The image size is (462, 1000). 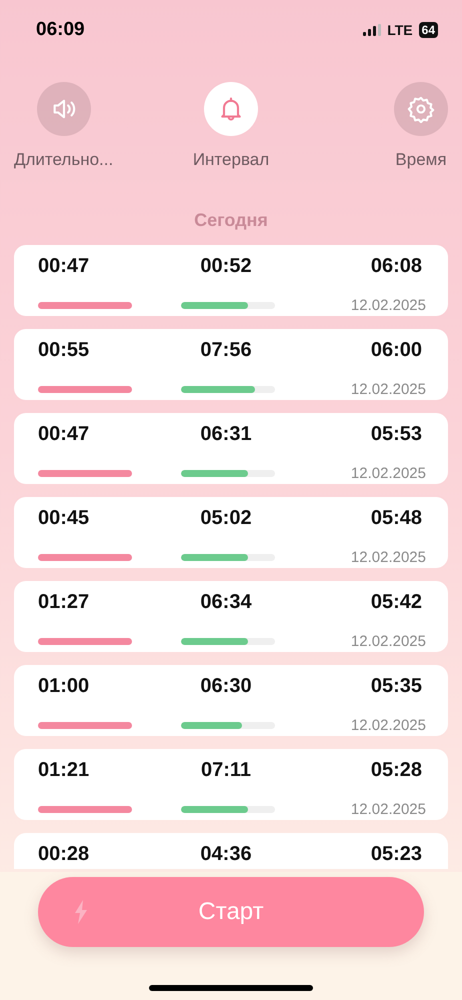 What do you see at coordinates (231, 364) in the screenshot?
I see `session-card: 00:55 07:56 06:00 12.02.2025` at bounding box center [231, 364].